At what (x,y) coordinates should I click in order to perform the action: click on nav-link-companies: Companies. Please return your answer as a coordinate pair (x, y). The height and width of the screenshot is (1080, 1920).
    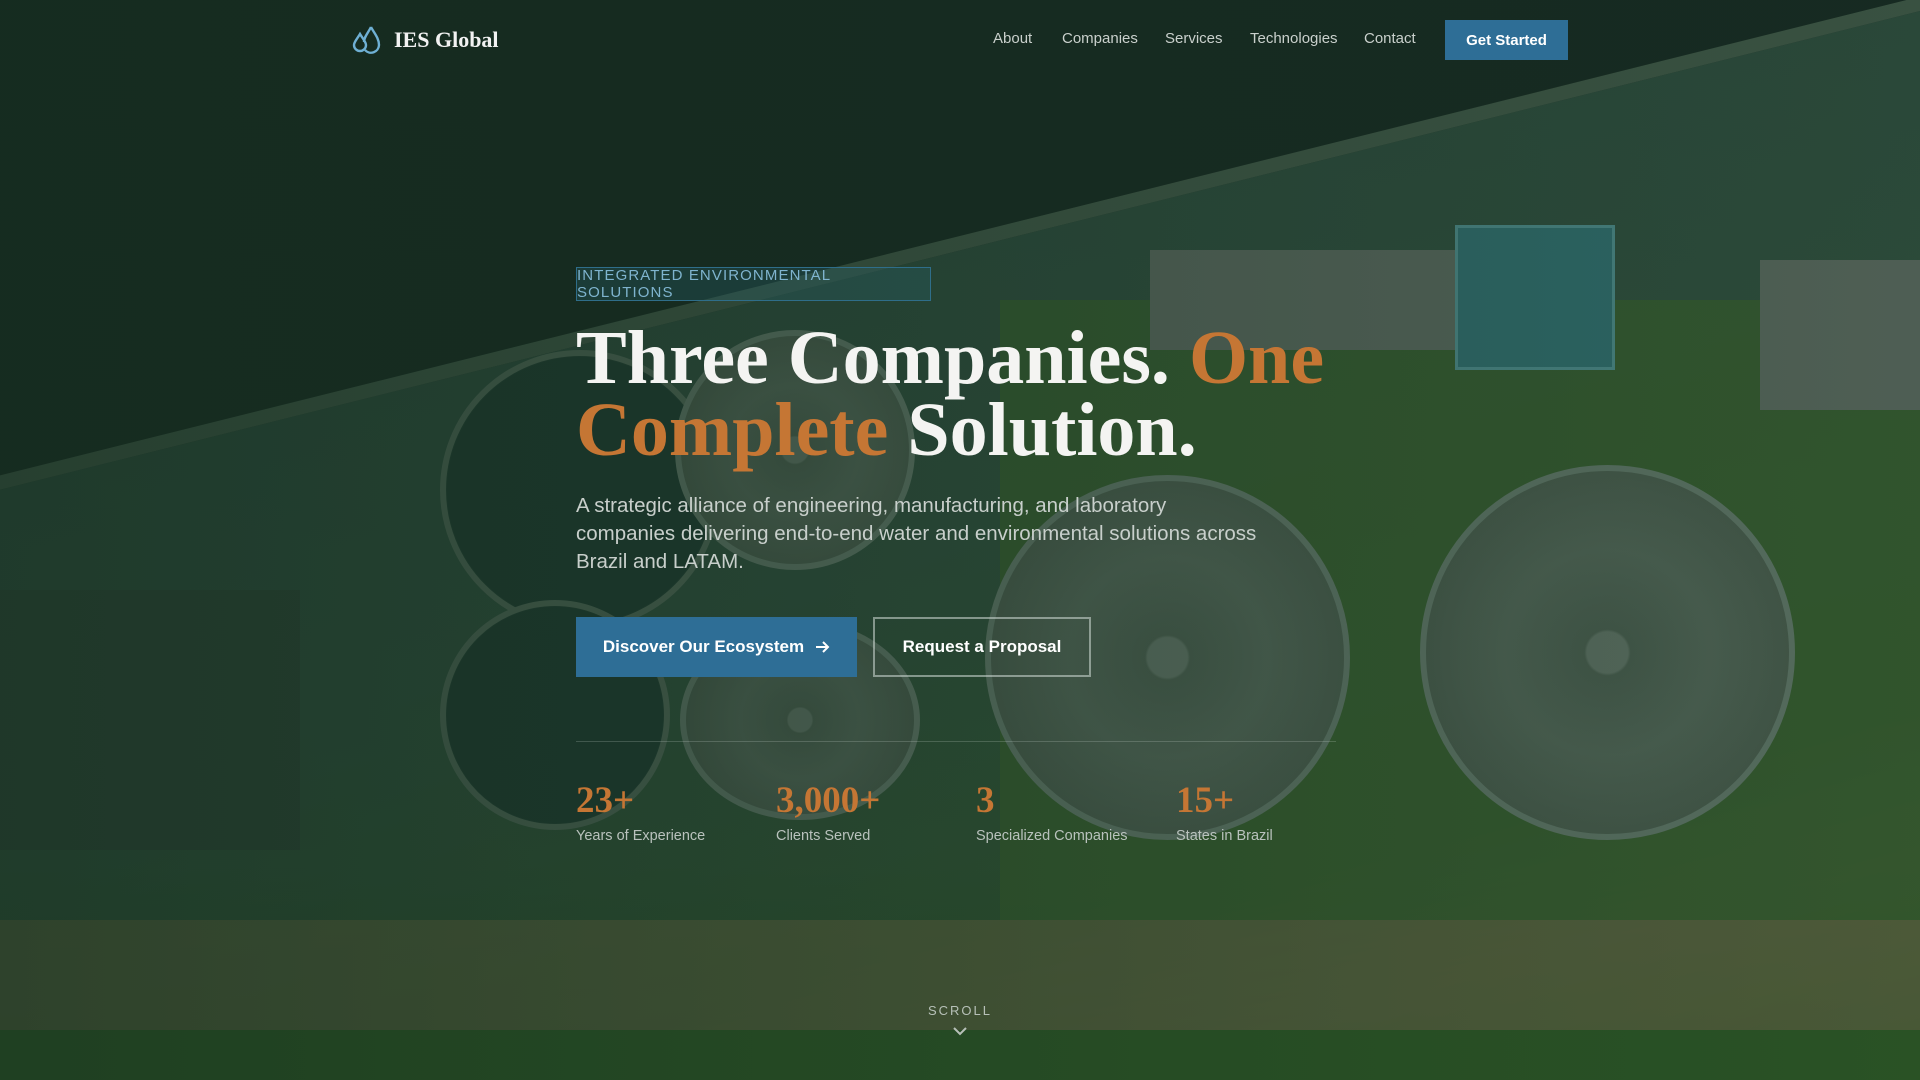
    Looking at the image, I should click on (1100, 38).